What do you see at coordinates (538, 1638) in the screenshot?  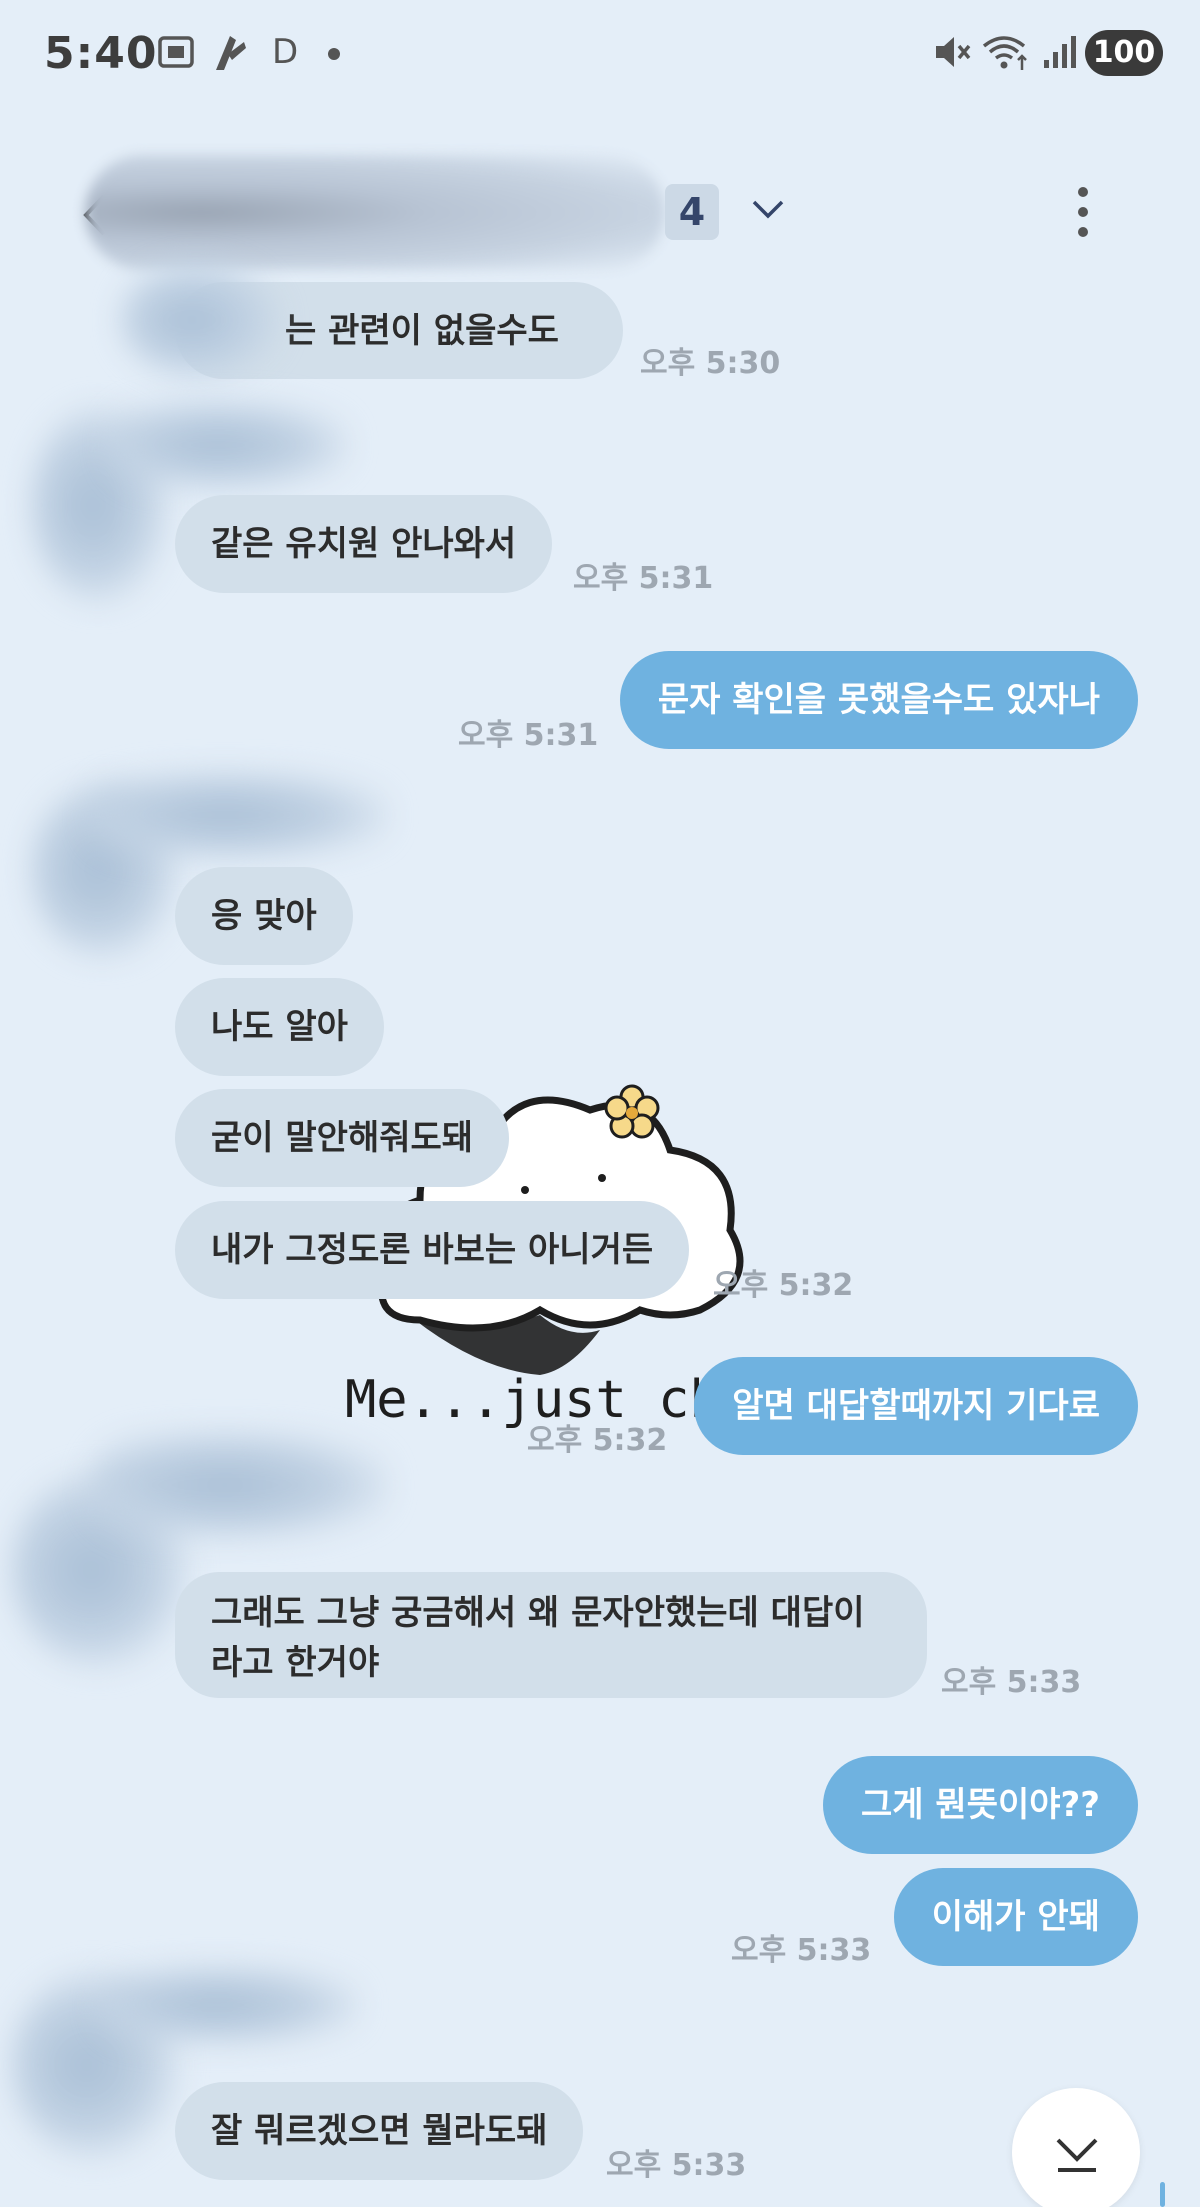 I see `message-text: 그래도 그냥 궁금해서 왜 문자안했는데 대답이라고 한거야` at bounding box center [538, 1638].